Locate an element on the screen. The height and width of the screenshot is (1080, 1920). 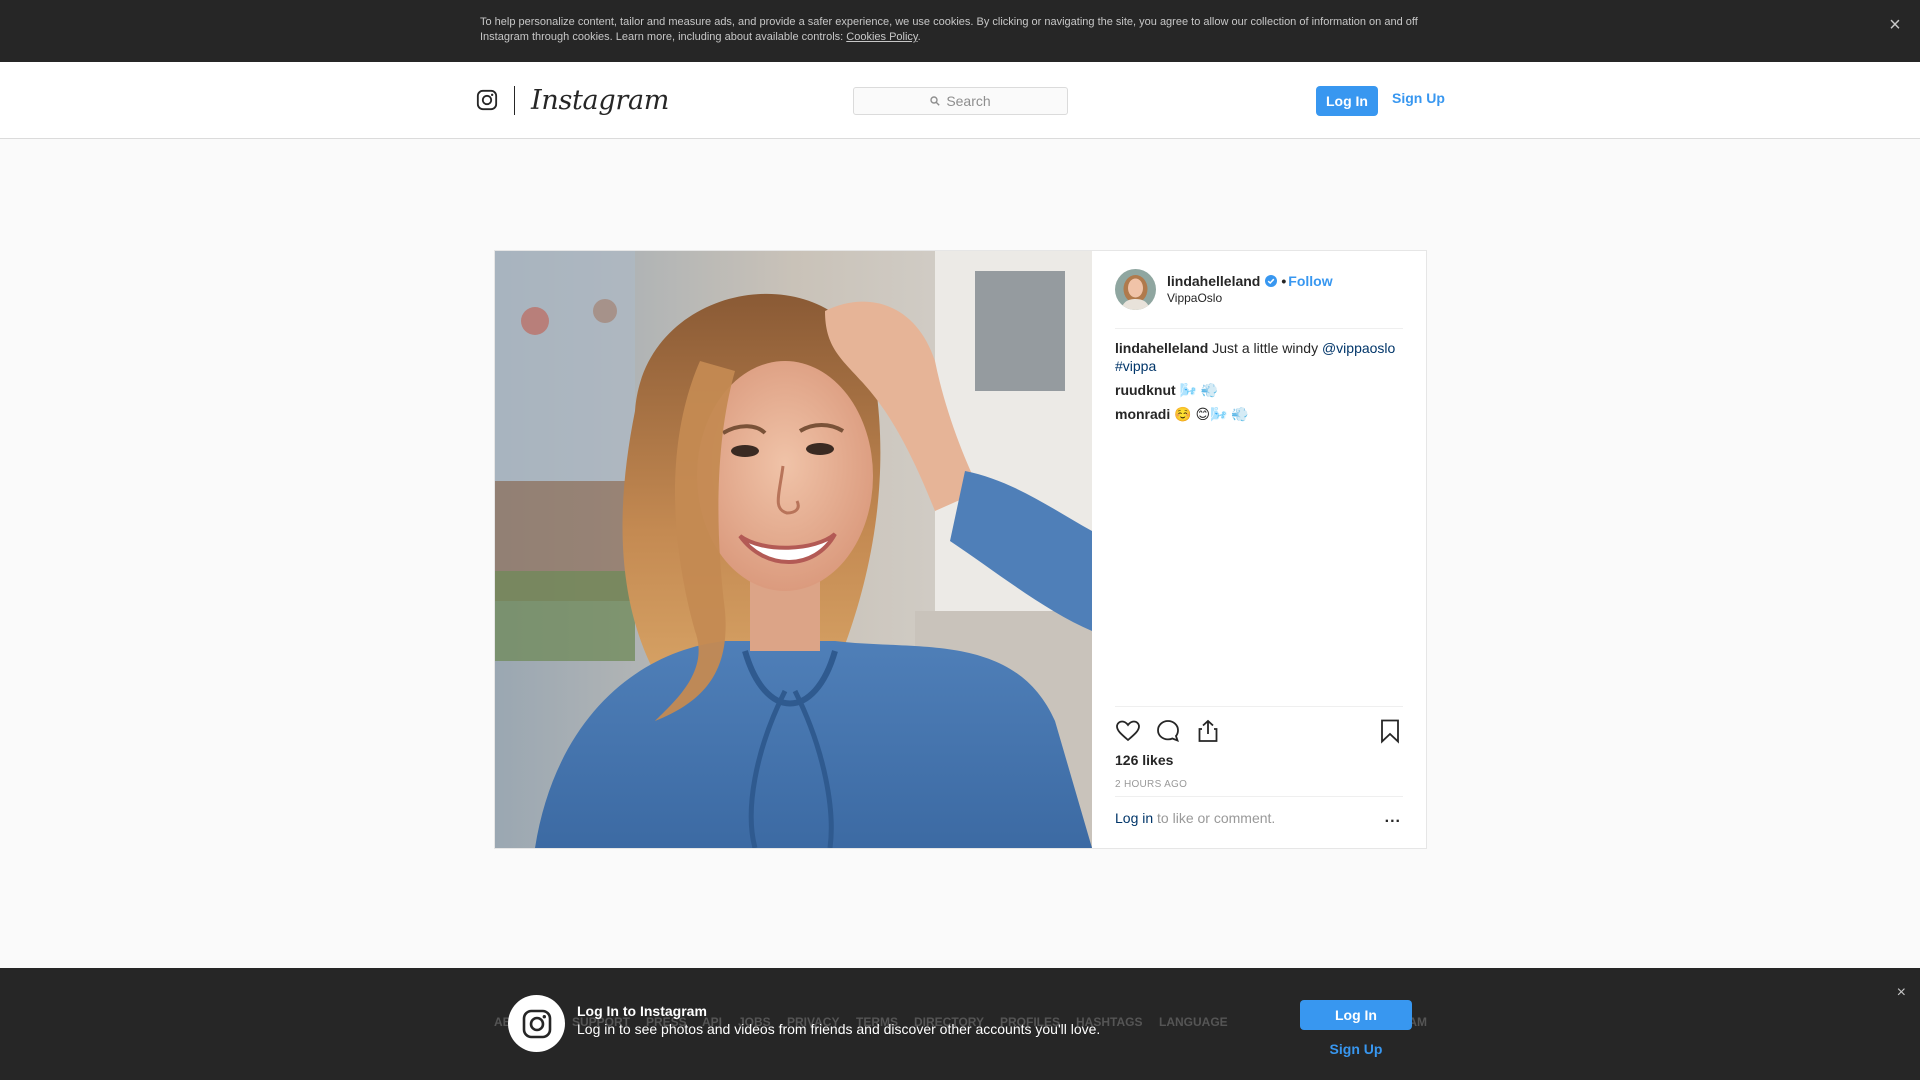
follow-button: Follow is located at coordinates (1310, 281).